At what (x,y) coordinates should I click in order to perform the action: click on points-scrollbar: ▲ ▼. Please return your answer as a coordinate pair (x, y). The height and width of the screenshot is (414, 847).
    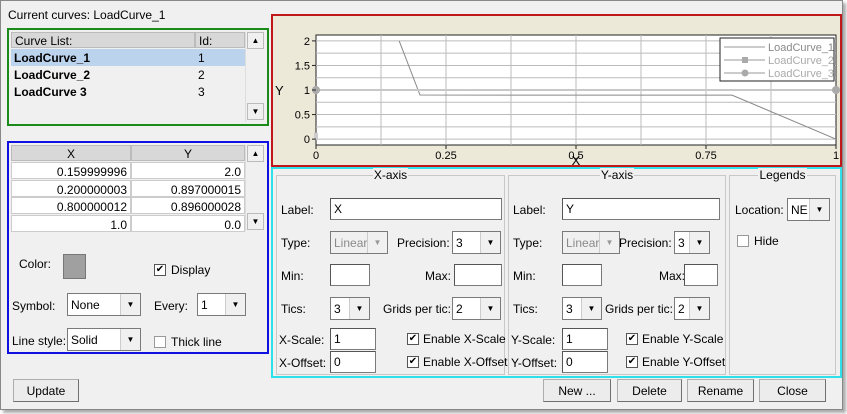
    Looking at the image, I should click on (255, 188).